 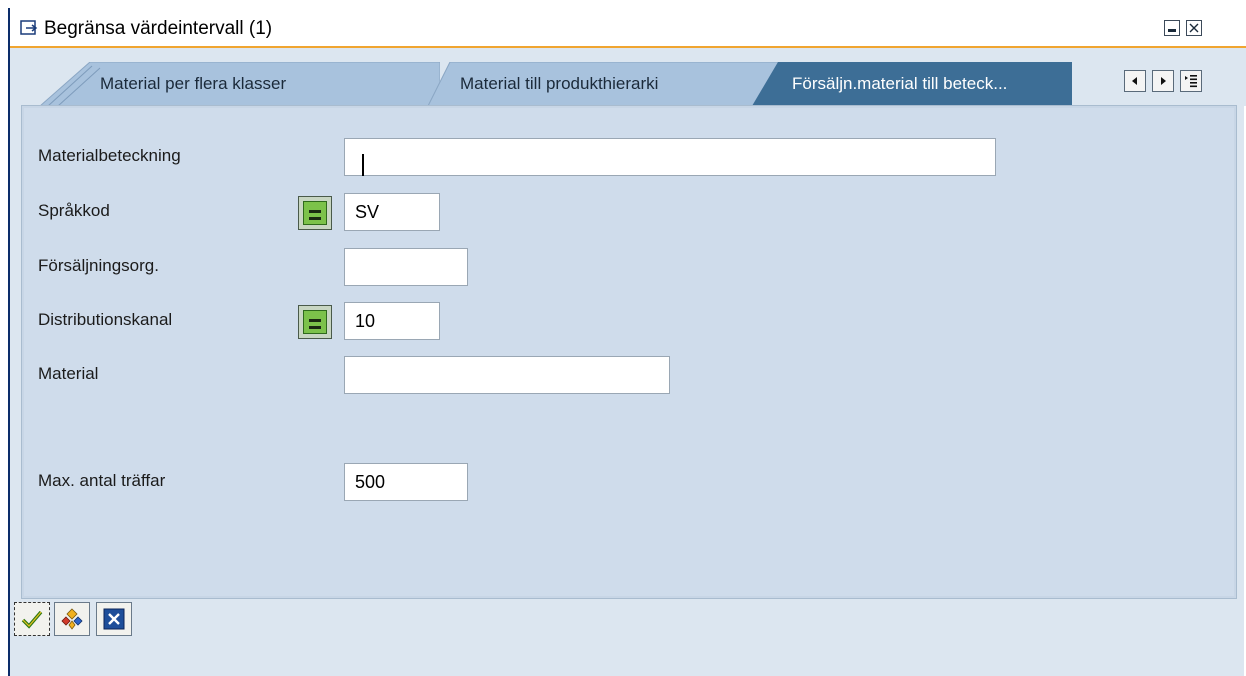 What do you see at coordinates (559, 83) in the screenshot?
I see `tab-label: Material till produkthierarki` at bounding box center [559, 83].